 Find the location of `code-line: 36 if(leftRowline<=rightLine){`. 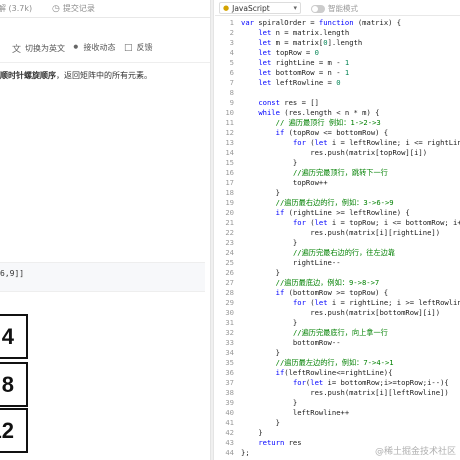

code-line: 36 if(leftRowline<=rightLine){ is located at coordinates (337, 373).